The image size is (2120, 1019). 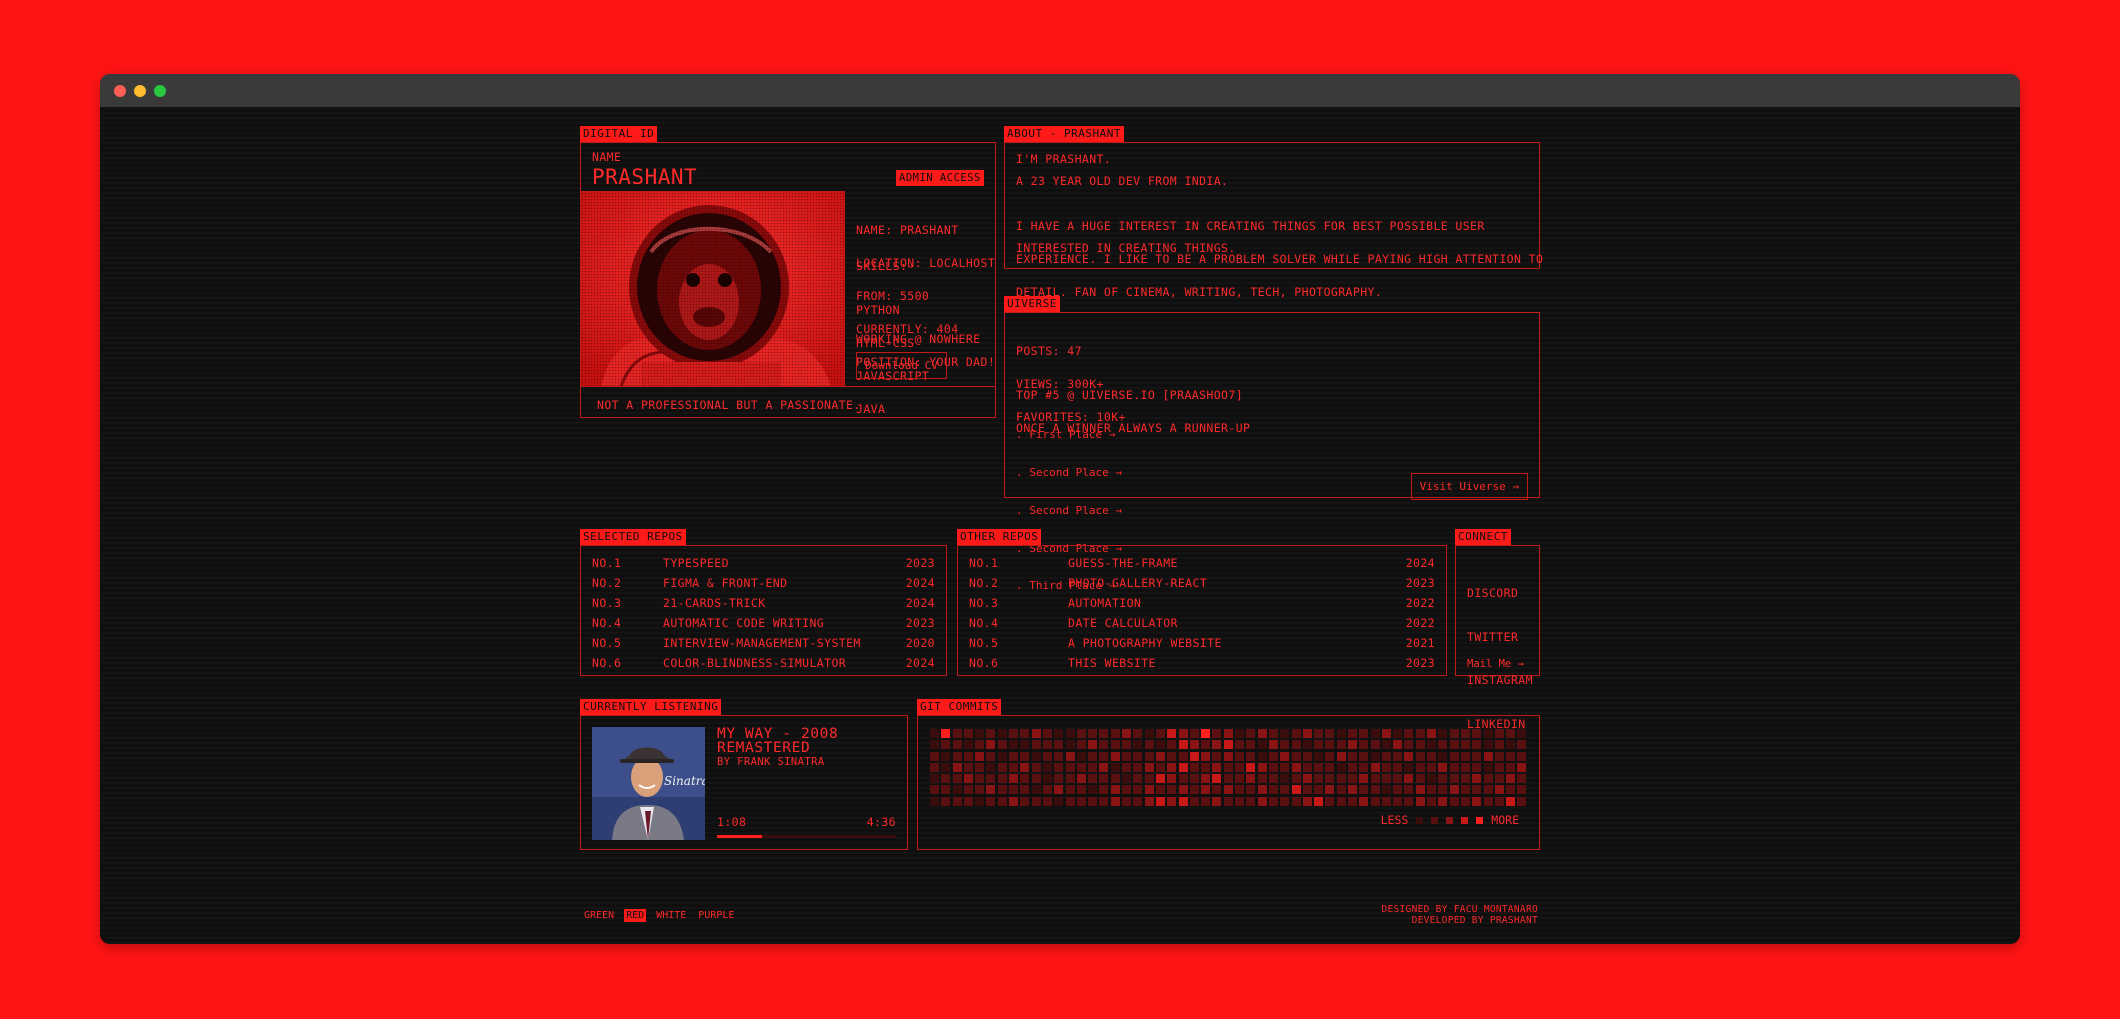 I want to click on sinatra-album-art: Sinatra, so click(x=648, y=783).